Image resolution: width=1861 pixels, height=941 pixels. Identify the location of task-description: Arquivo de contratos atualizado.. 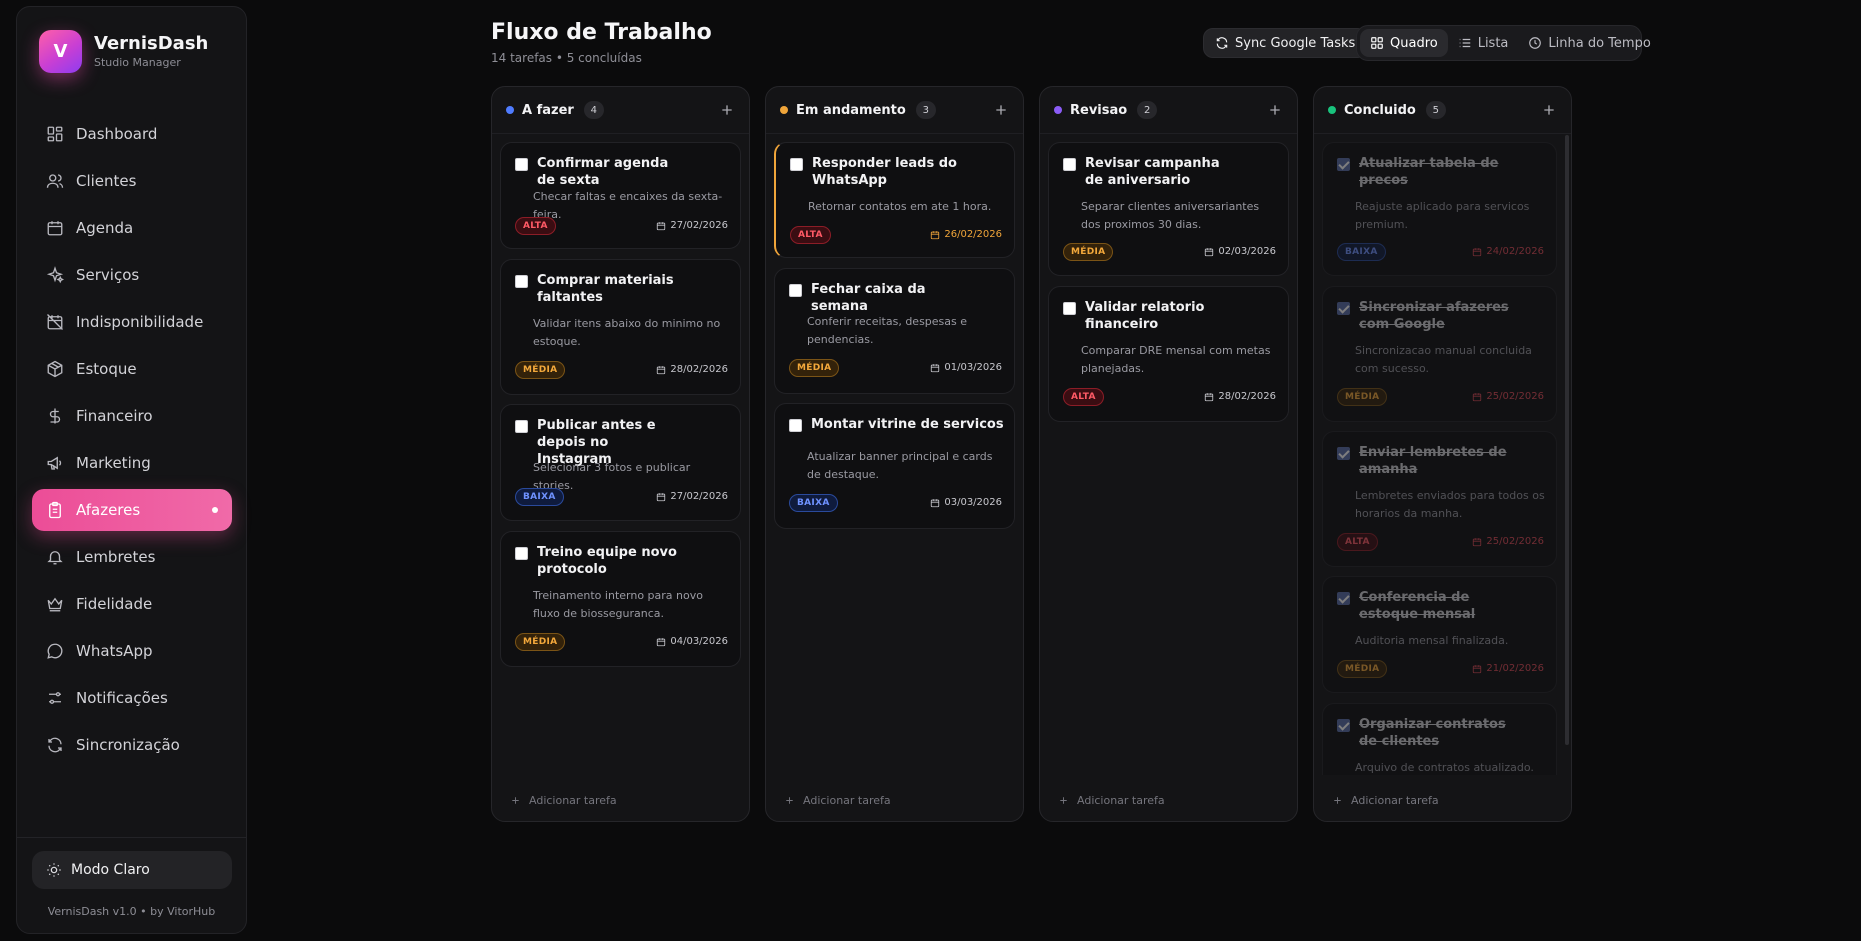
(1444, 767).